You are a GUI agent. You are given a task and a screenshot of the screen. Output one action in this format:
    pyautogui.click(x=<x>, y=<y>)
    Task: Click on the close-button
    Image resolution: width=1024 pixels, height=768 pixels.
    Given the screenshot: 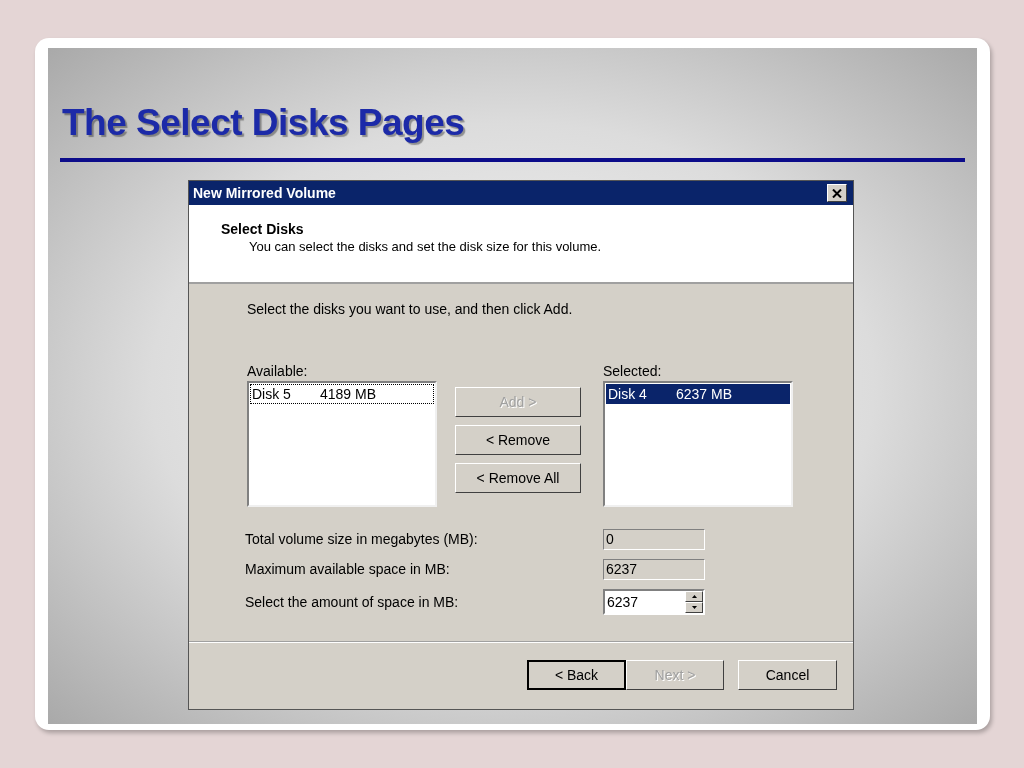 What is the action you would take?
    pyautogui.click(x=837, y=193)
    